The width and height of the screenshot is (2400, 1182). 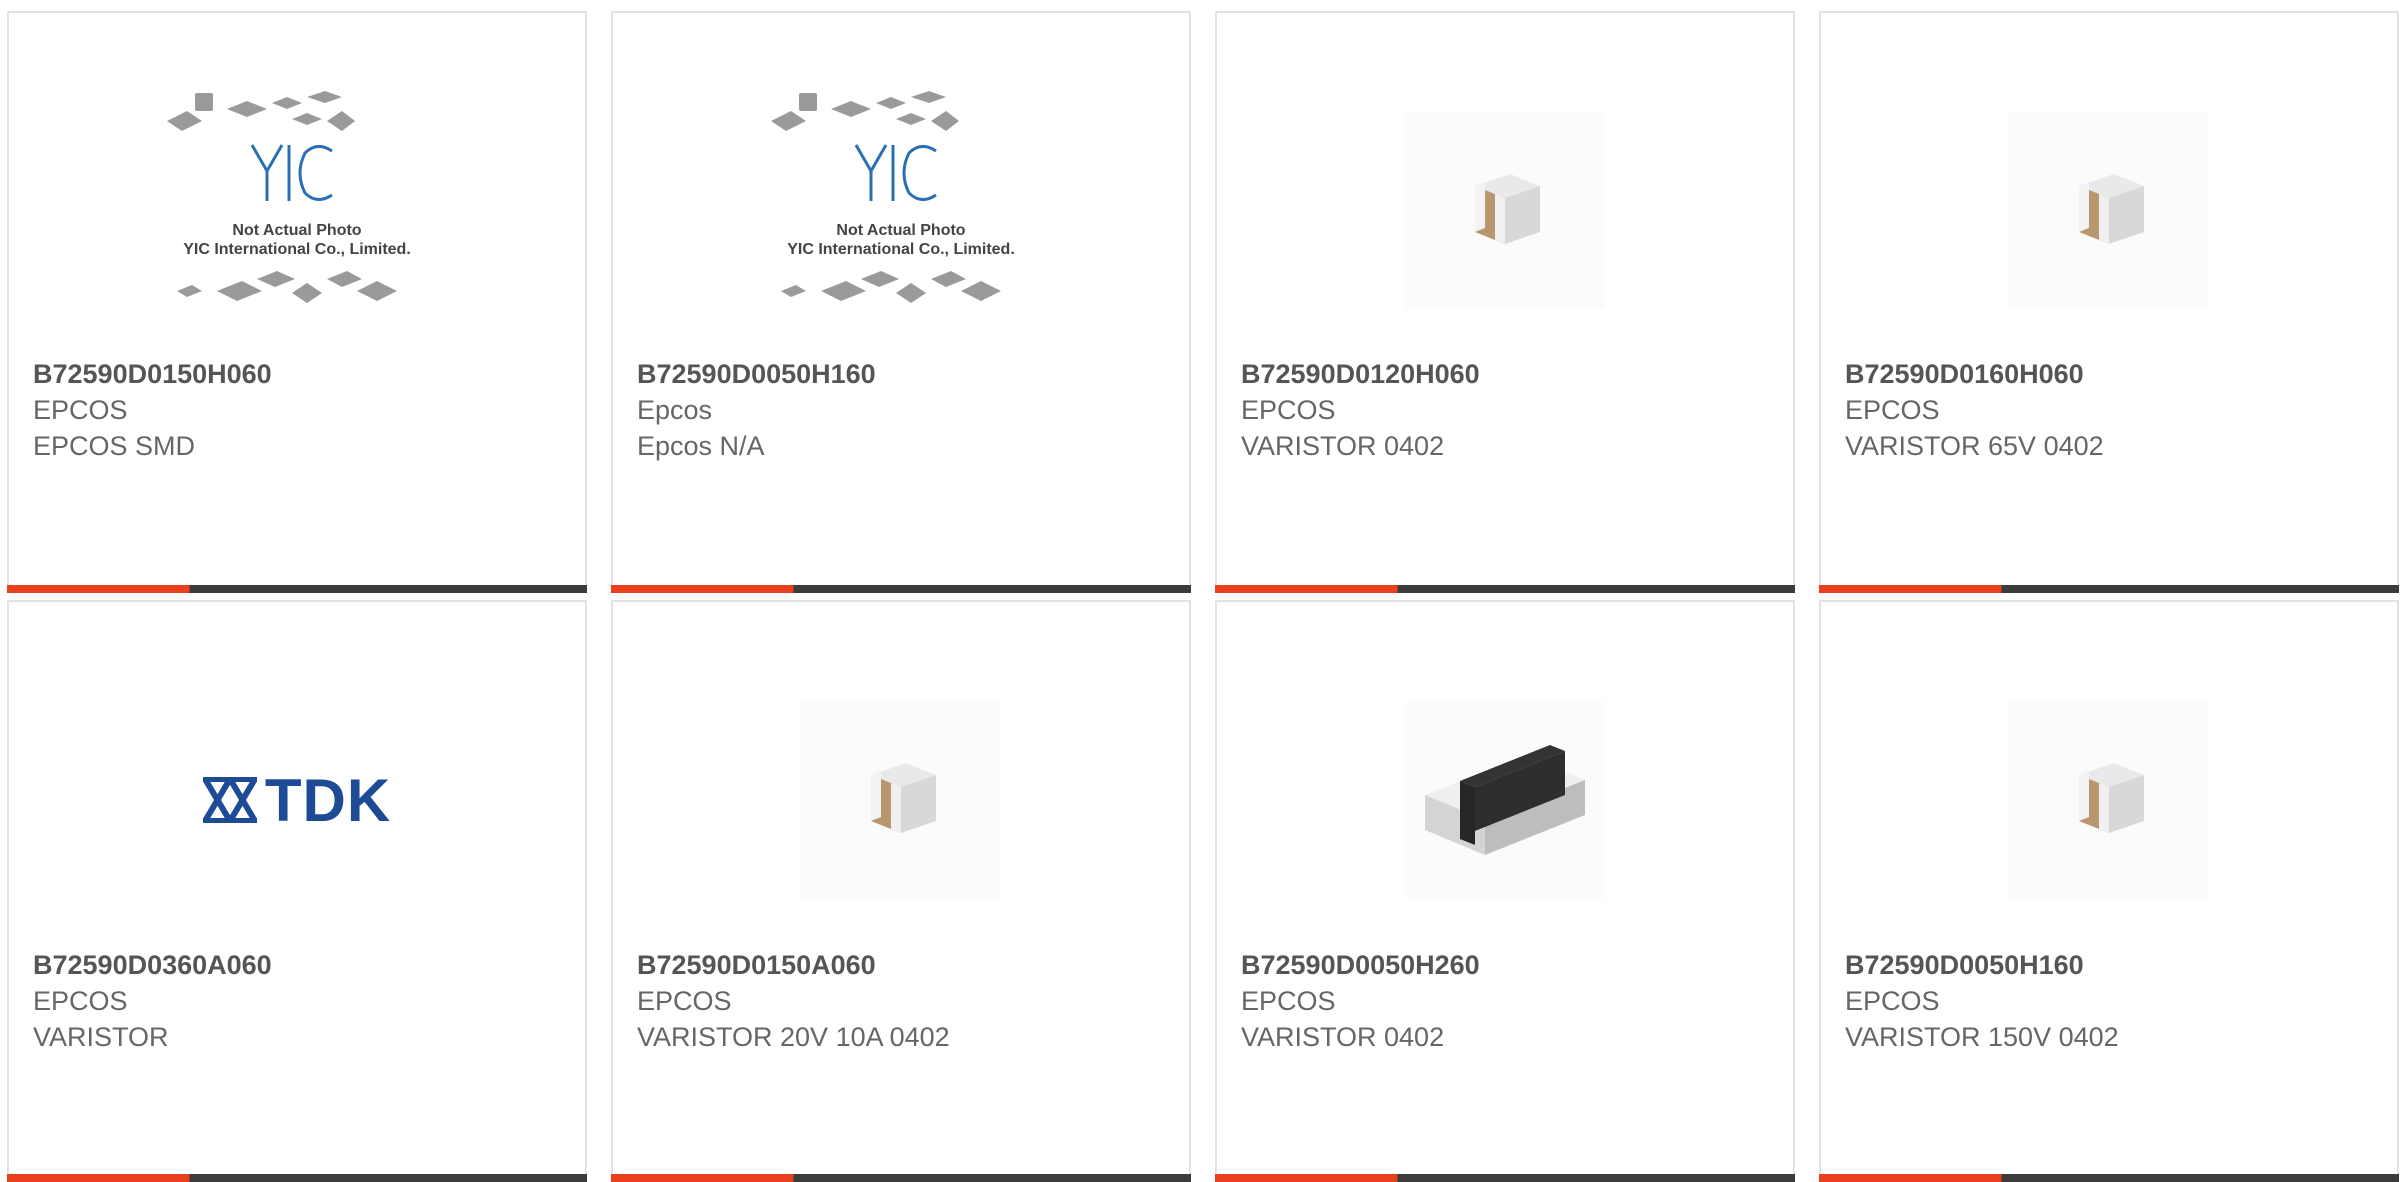 I want to click on product-card: B72590D0120H060 EPCOS VARISTOR 0402, so click(x=1505, y=302).